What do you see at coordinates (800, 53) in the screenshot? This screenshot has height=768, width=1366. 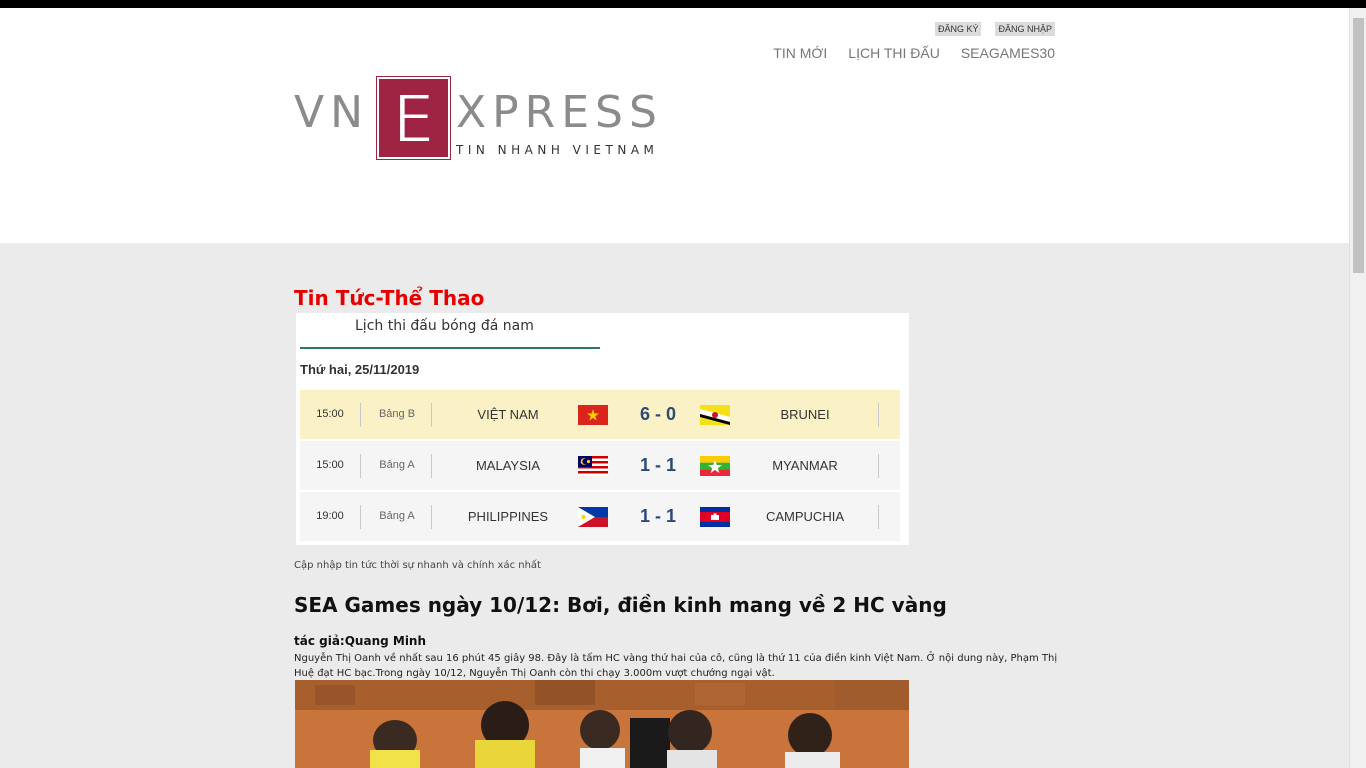 I see `nav-link-news: TIN MỚI` at bounding box center [800, 53].